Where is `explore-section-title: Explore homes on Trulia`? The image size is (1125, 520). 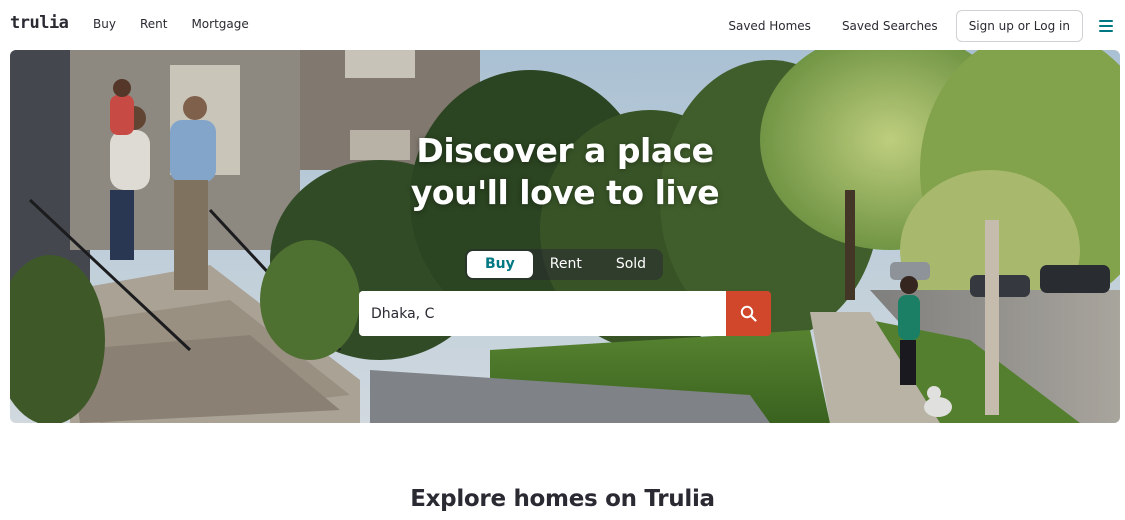
explore-section-title: Explore homes on Trulia is located at coordinates (562, 499).